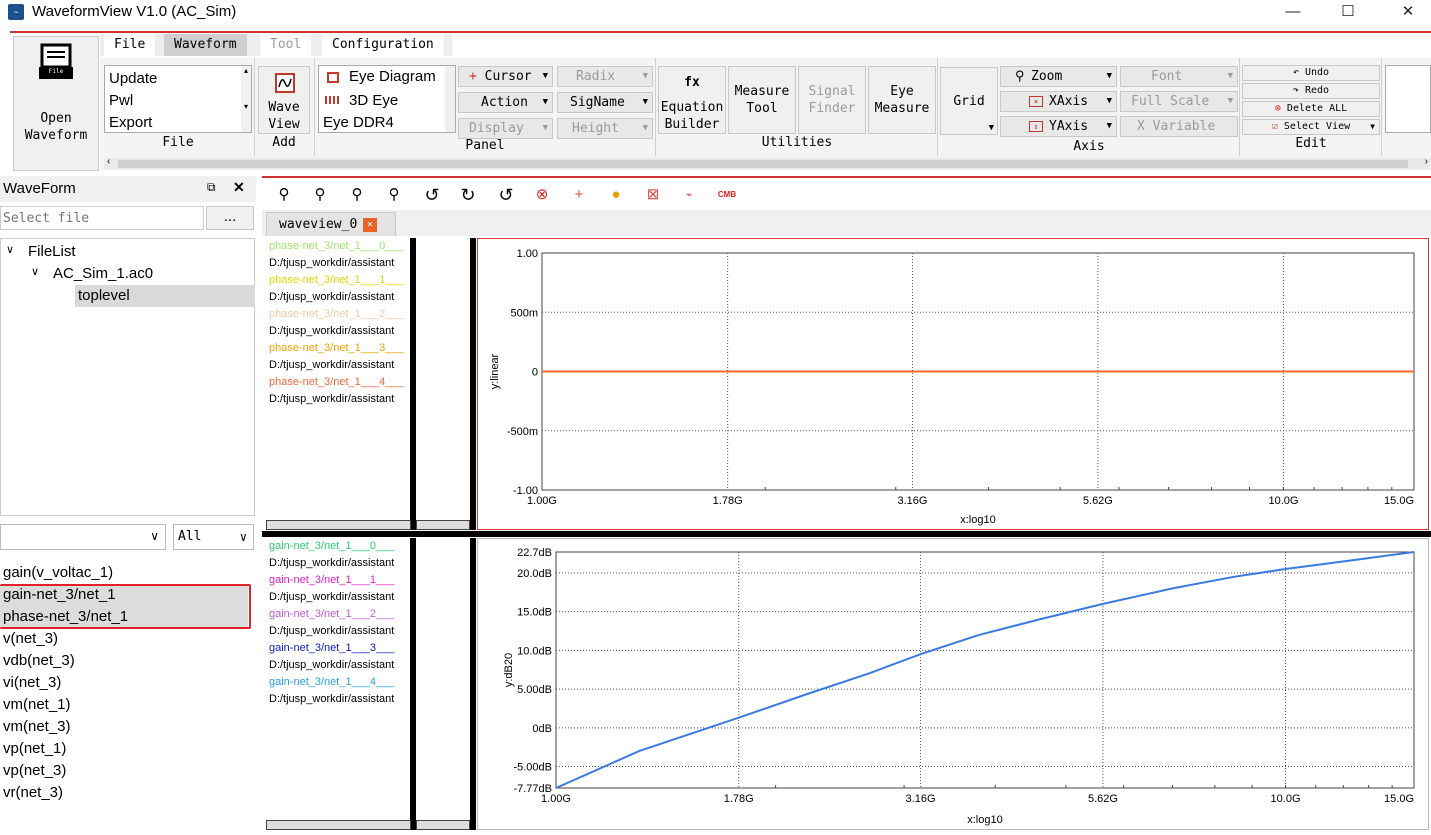 This screenshot has height=835, width=1431. What do you see at coordinates (1408, 13) in the screenshot?
I see `close-button: ✕` at bounding box center [1408, 13].